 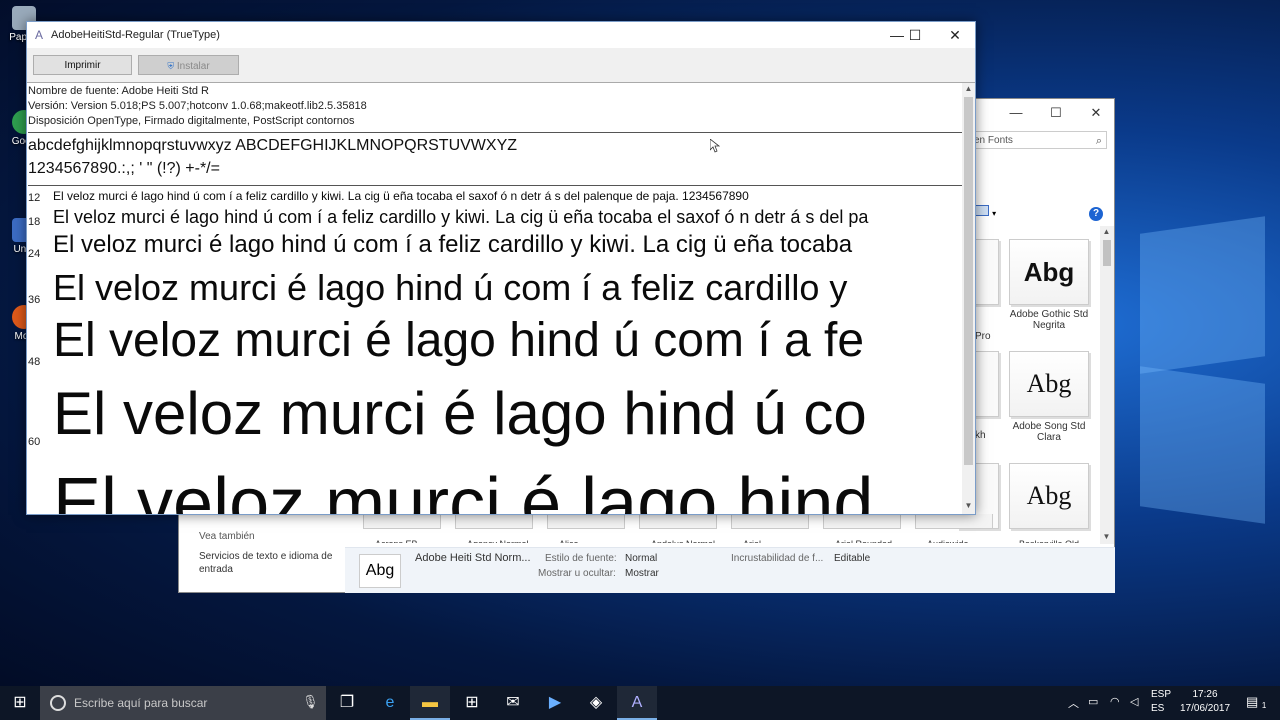 What do you see at coordinates (118, 91) in the screenshot?
I see `font-name-line: Nombre de fuente: Adobe Heiti Std R` at bounding box center [118, 91].